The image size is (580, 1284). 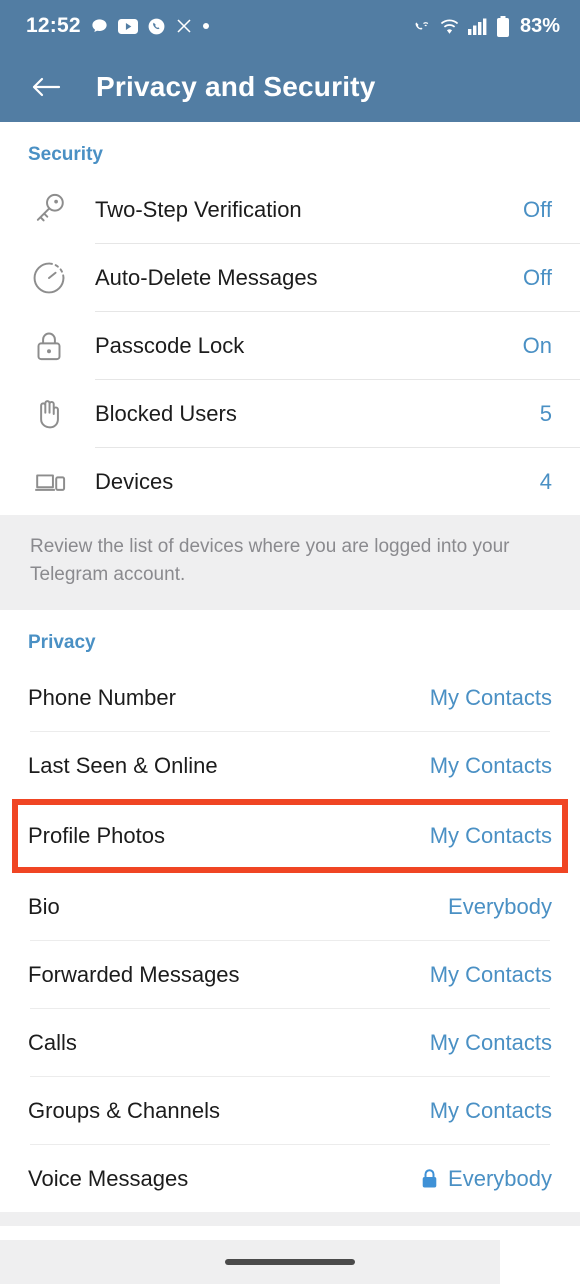 I want to click on setting-label: Two-Step Verification, so click(x=198, y=209).